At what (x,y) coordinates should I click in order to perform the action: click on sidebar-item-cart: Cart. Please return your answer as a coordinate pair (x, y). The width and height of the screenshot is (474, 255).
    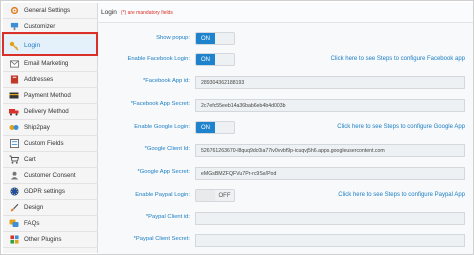
    Looking at the image, I should click on (50, 160).